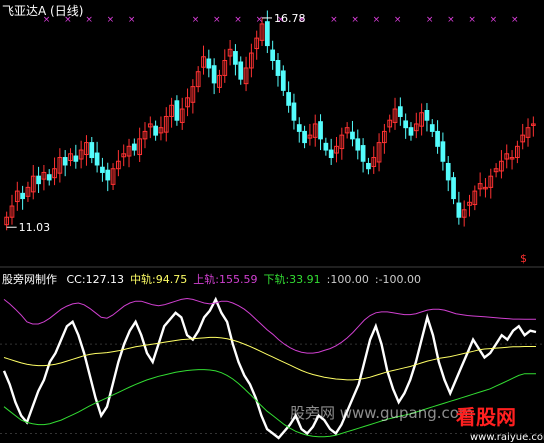 This screenshot has height=443, width=544. I want to click on high-label: 16.78, so click(290, 18).